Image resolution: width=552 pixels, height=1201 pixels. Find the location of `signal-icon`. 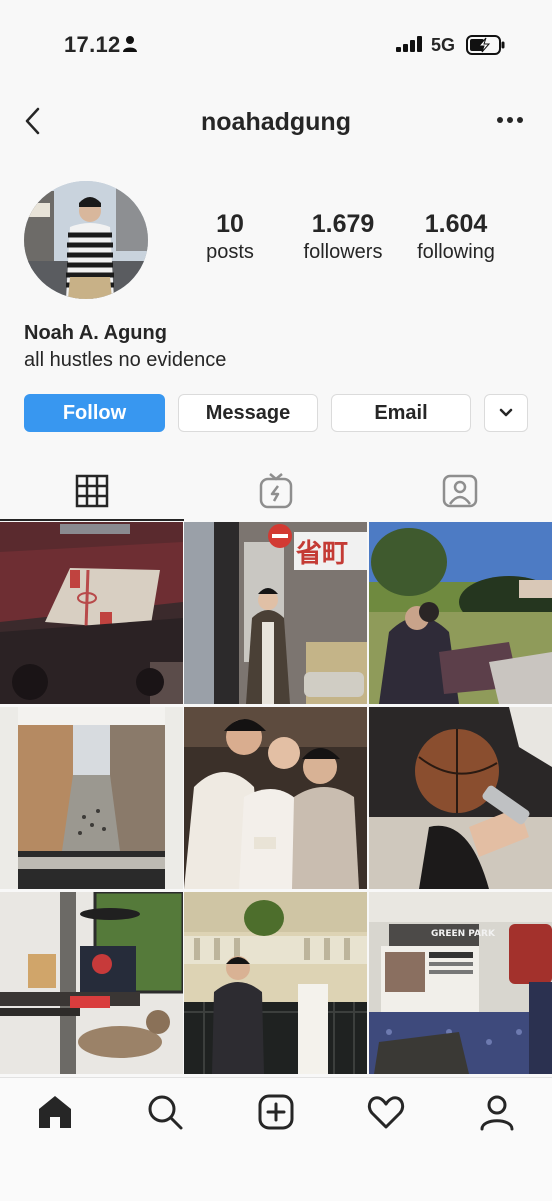

signal-icon is located at coordinates (409, 44).